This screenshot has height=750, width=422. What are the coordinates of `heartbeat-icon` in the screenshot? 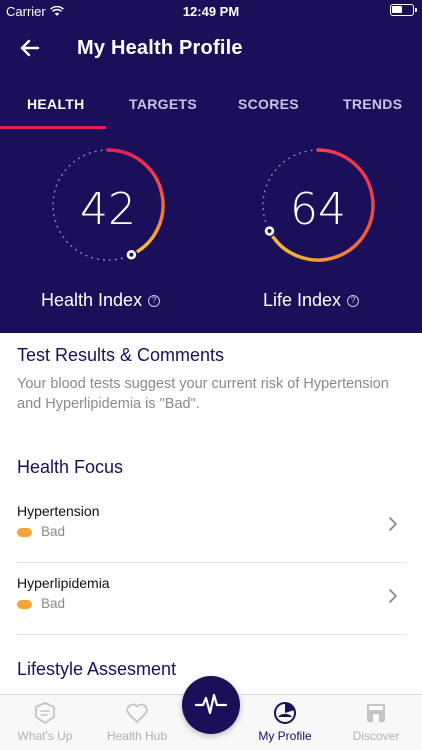 It's located at (211, 704).